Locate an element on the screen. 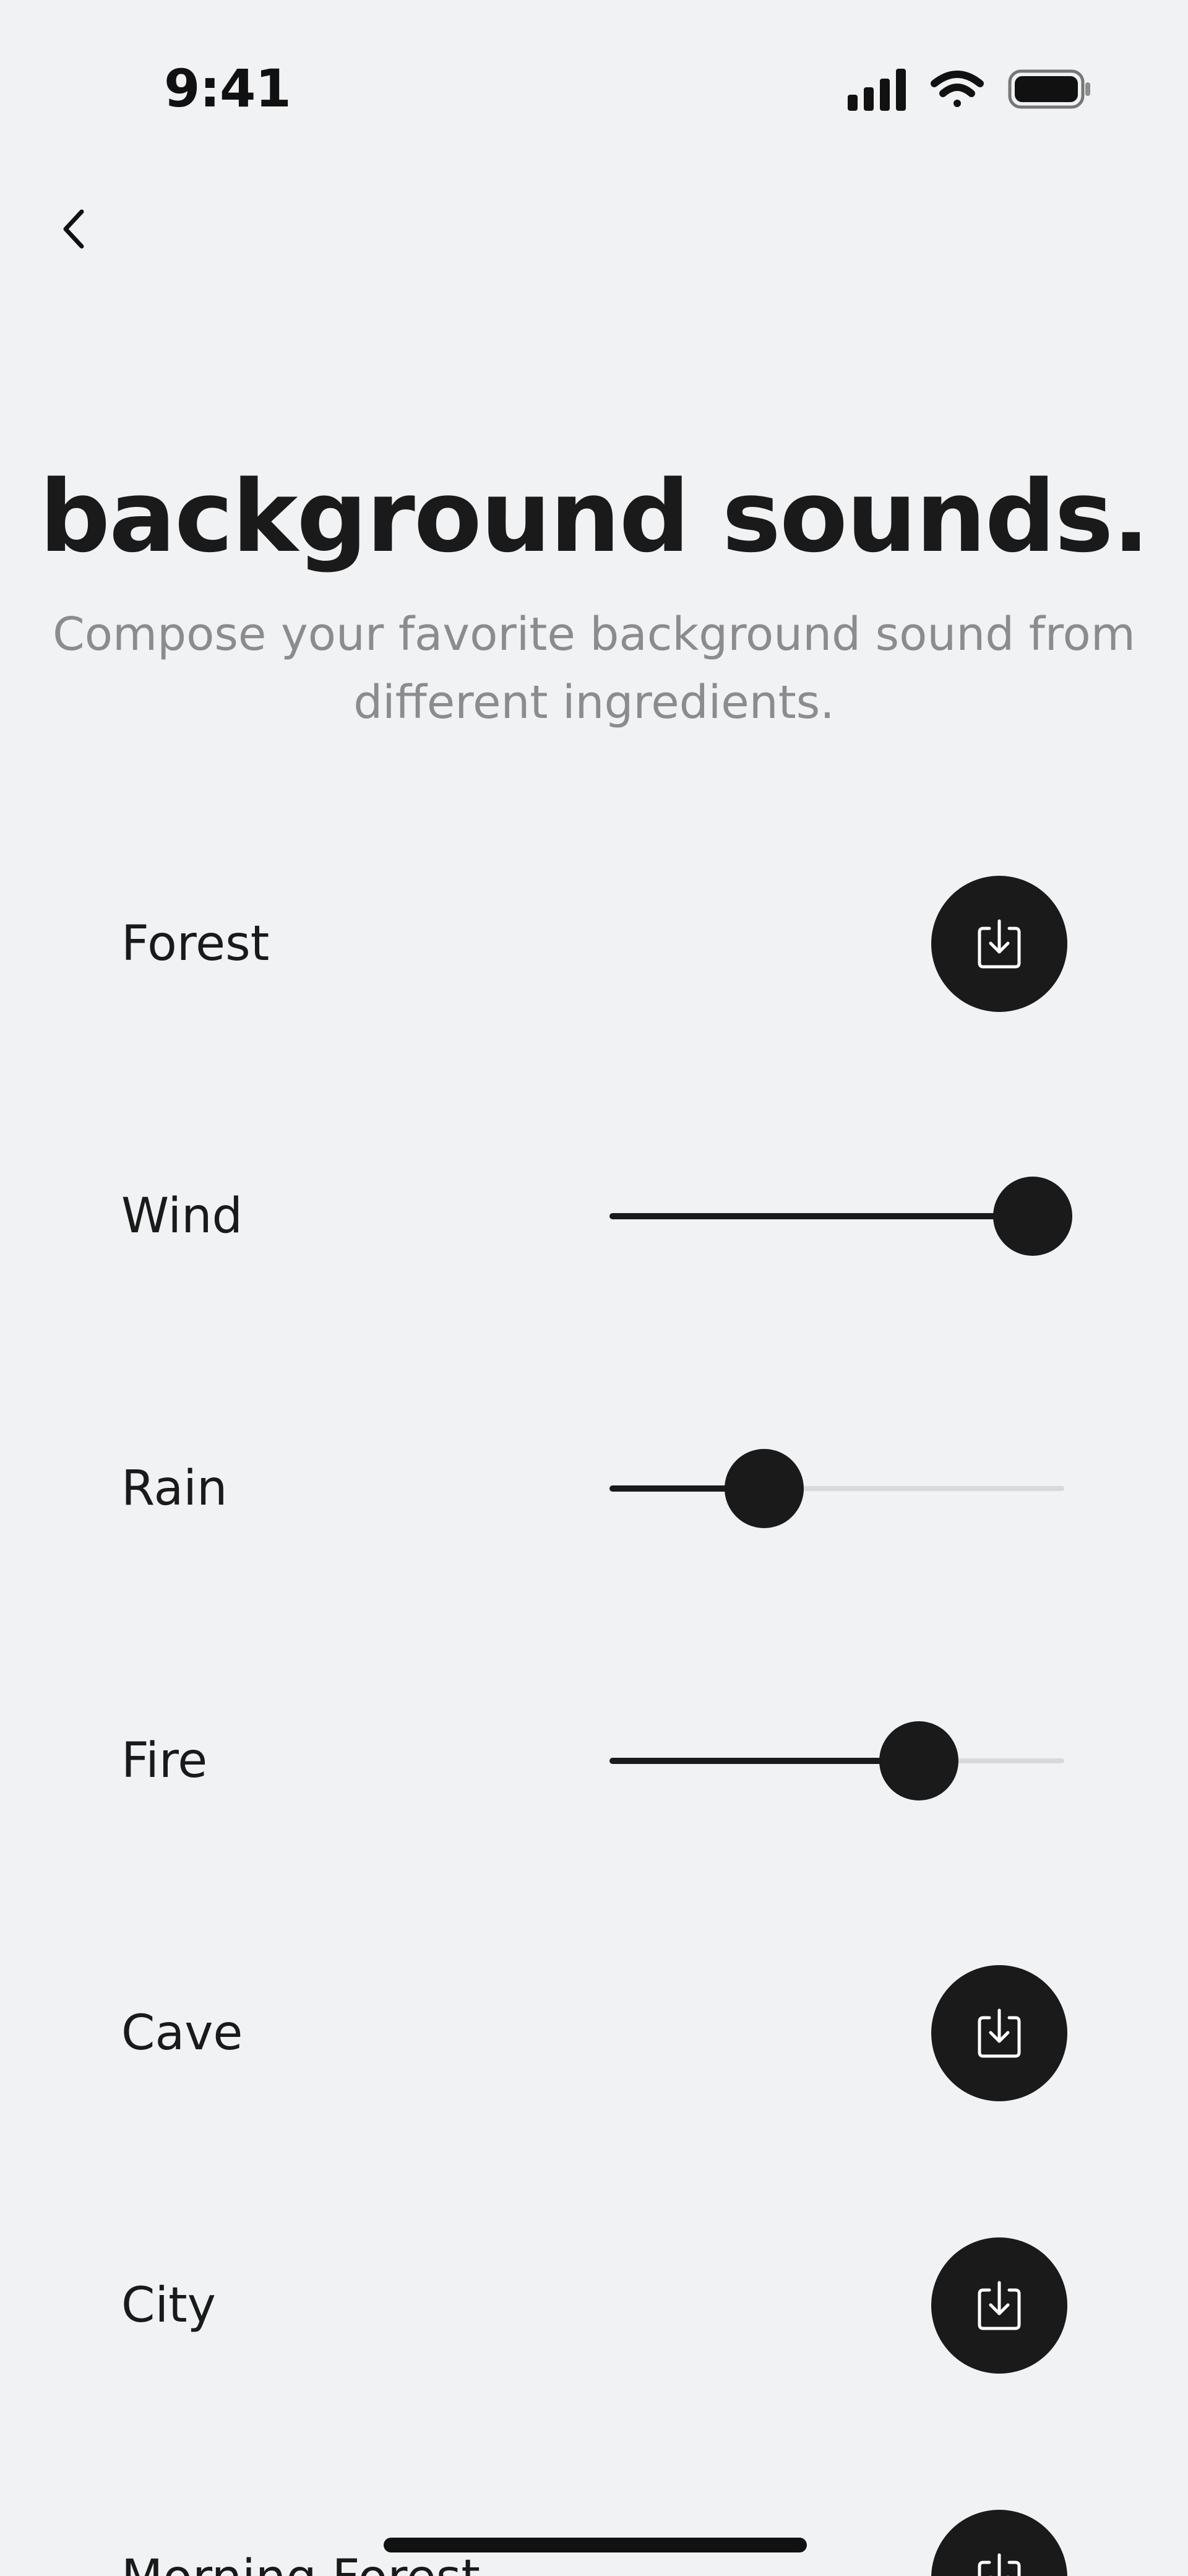 The image size is (1188, 2576). sound-row-wind: Wind is located at coordinates (594, 1216).